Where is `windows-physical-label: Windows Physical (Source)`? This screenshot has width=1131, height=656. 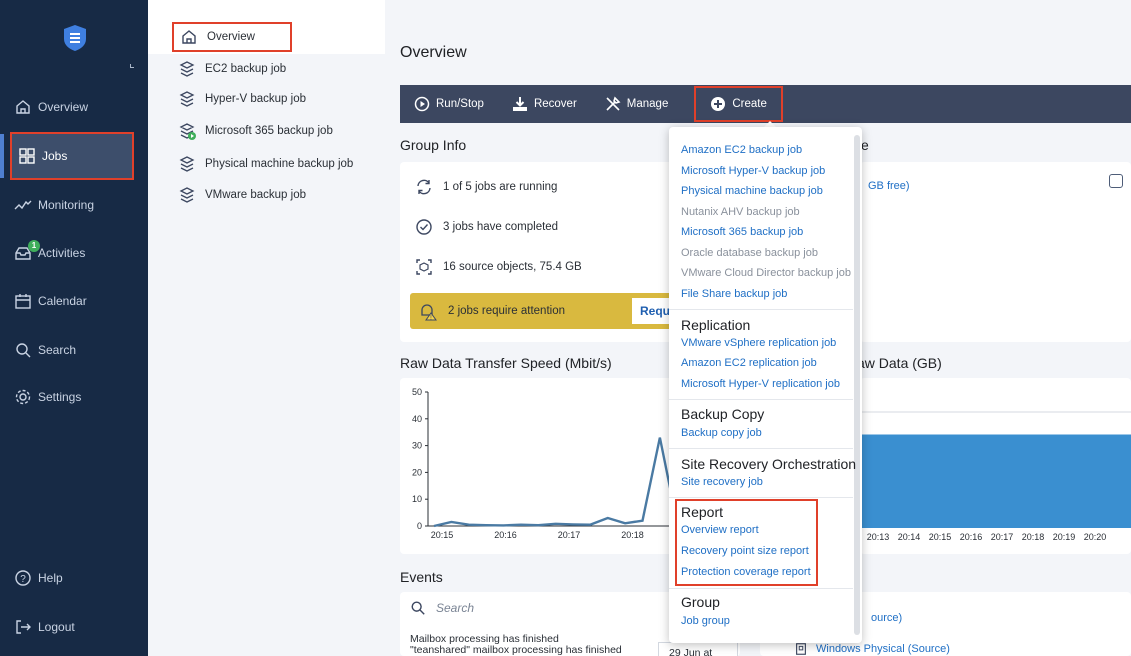 windows-physical-label: Windows Physical (Source) is located at coordinates (883, 649).